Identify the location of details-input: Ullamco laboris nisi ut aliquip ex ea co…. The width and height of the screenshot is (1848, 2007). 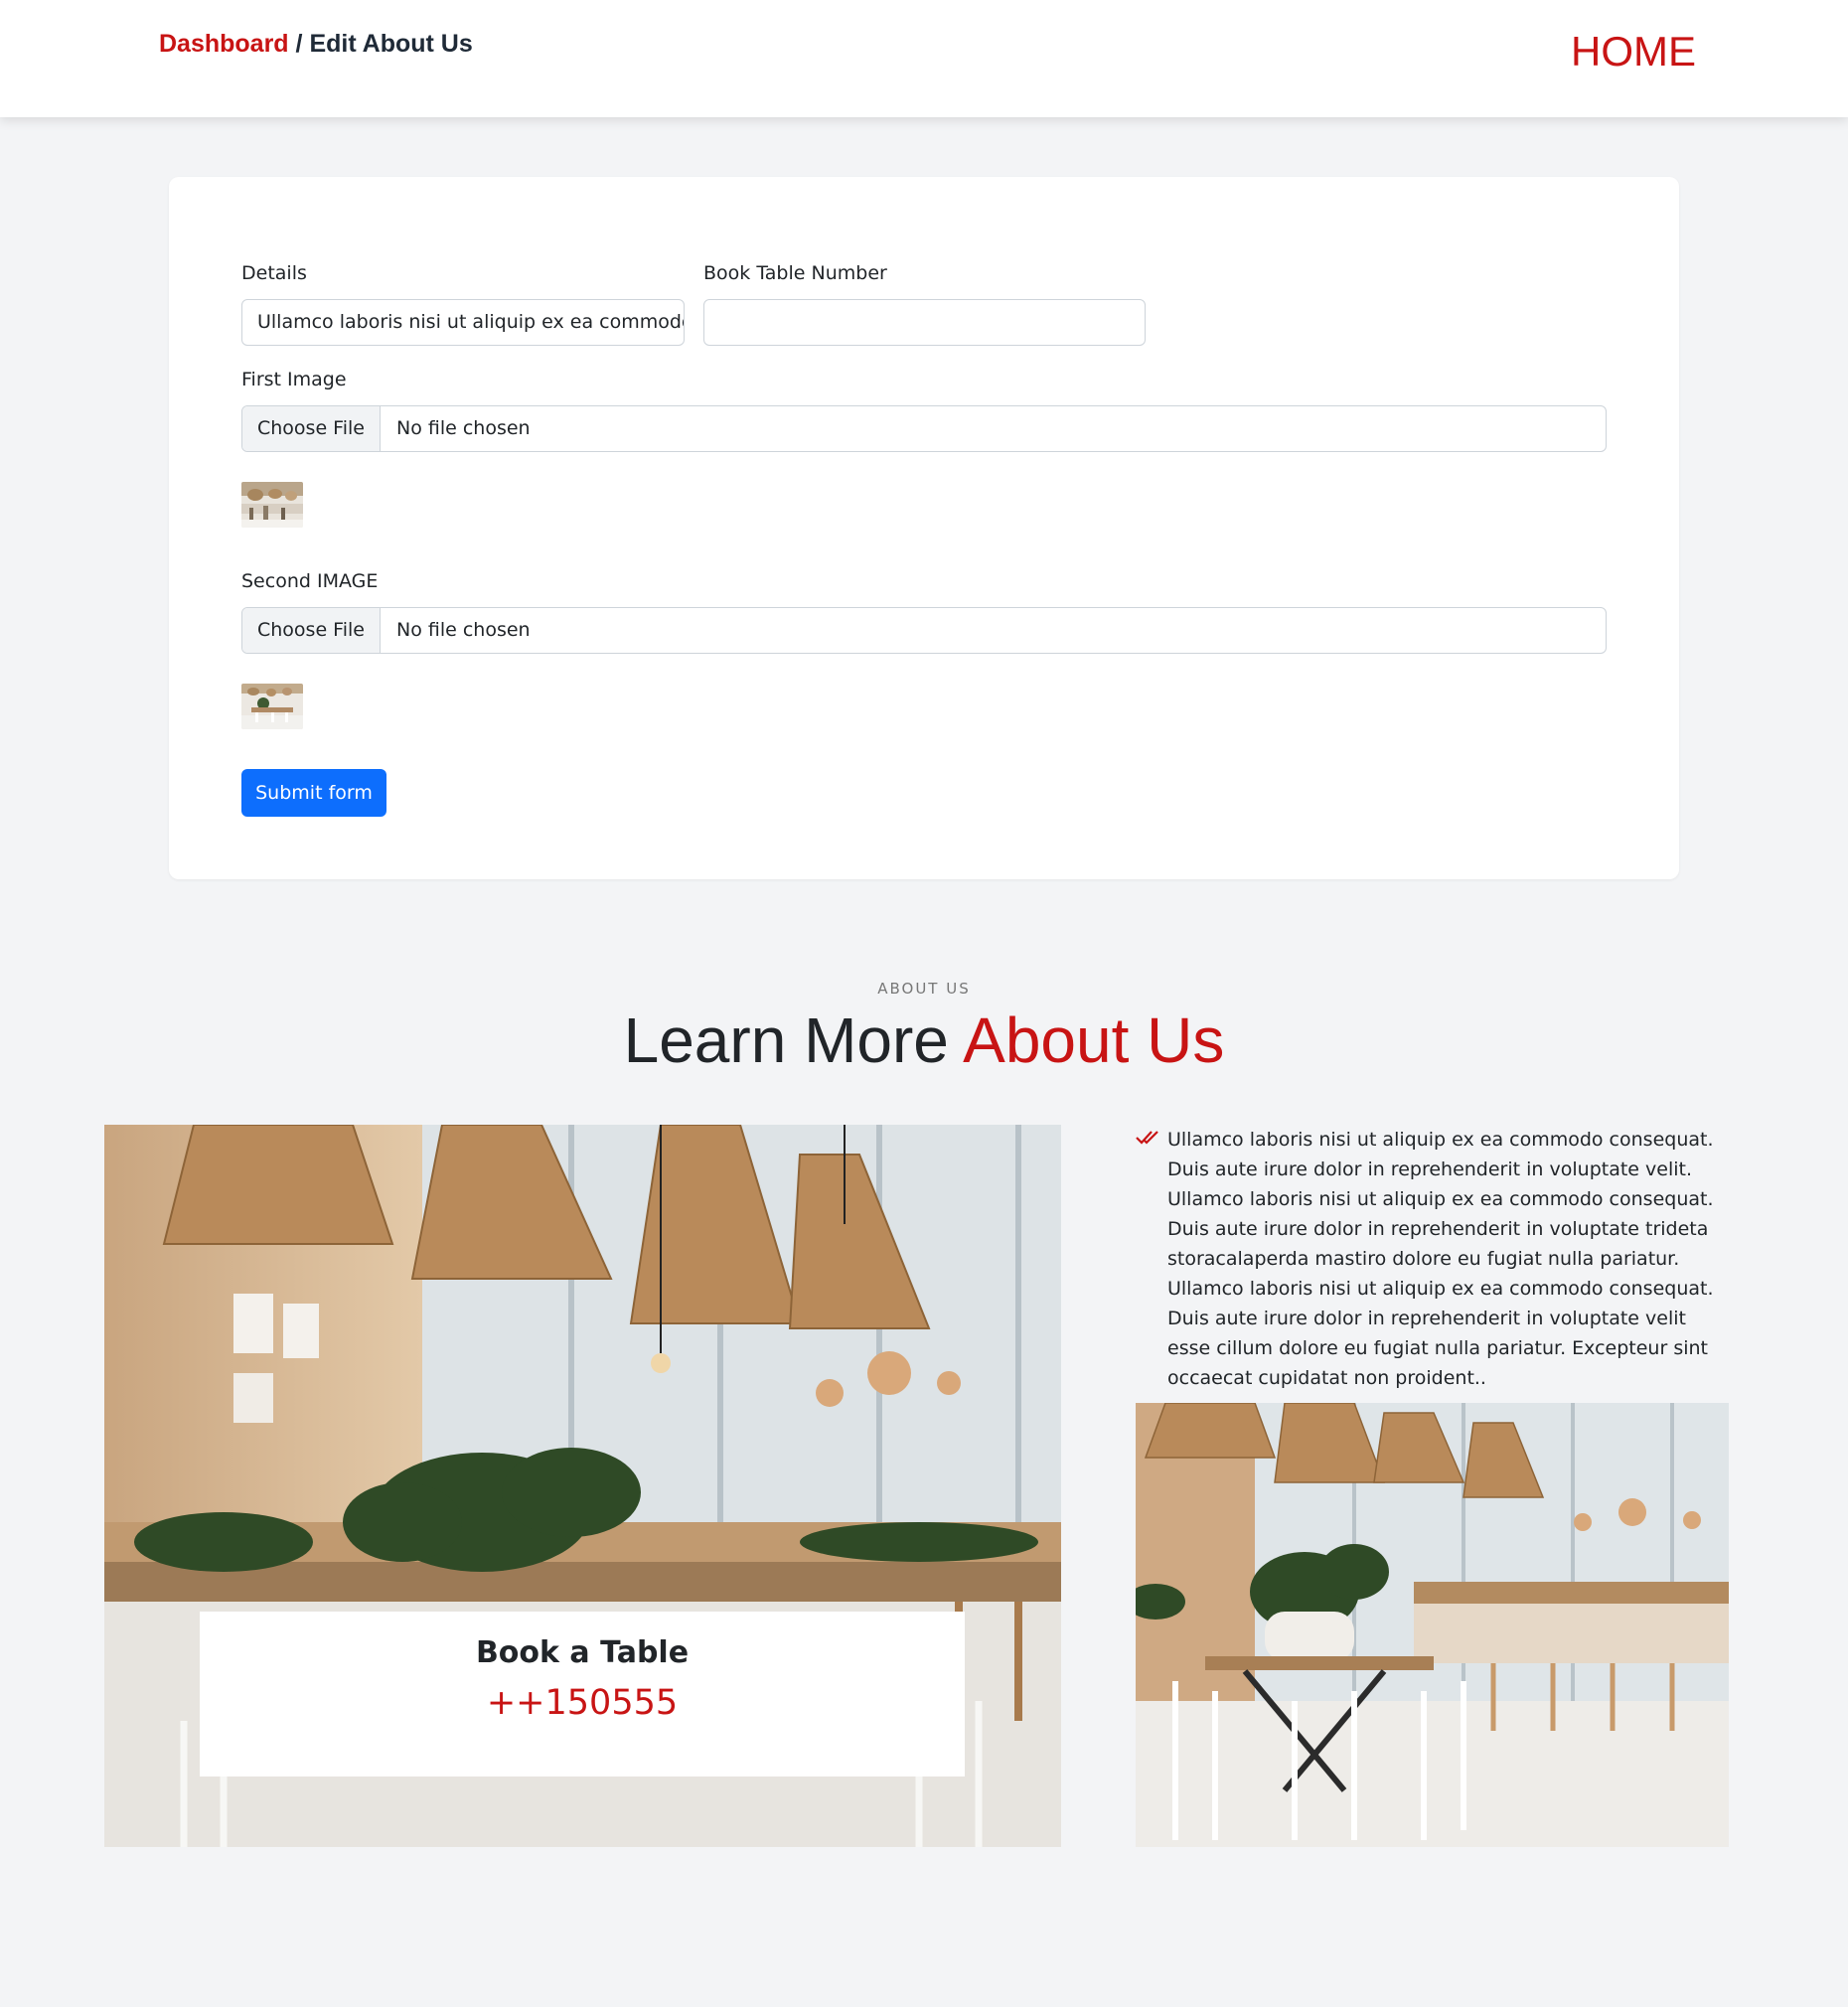
(463, 322).